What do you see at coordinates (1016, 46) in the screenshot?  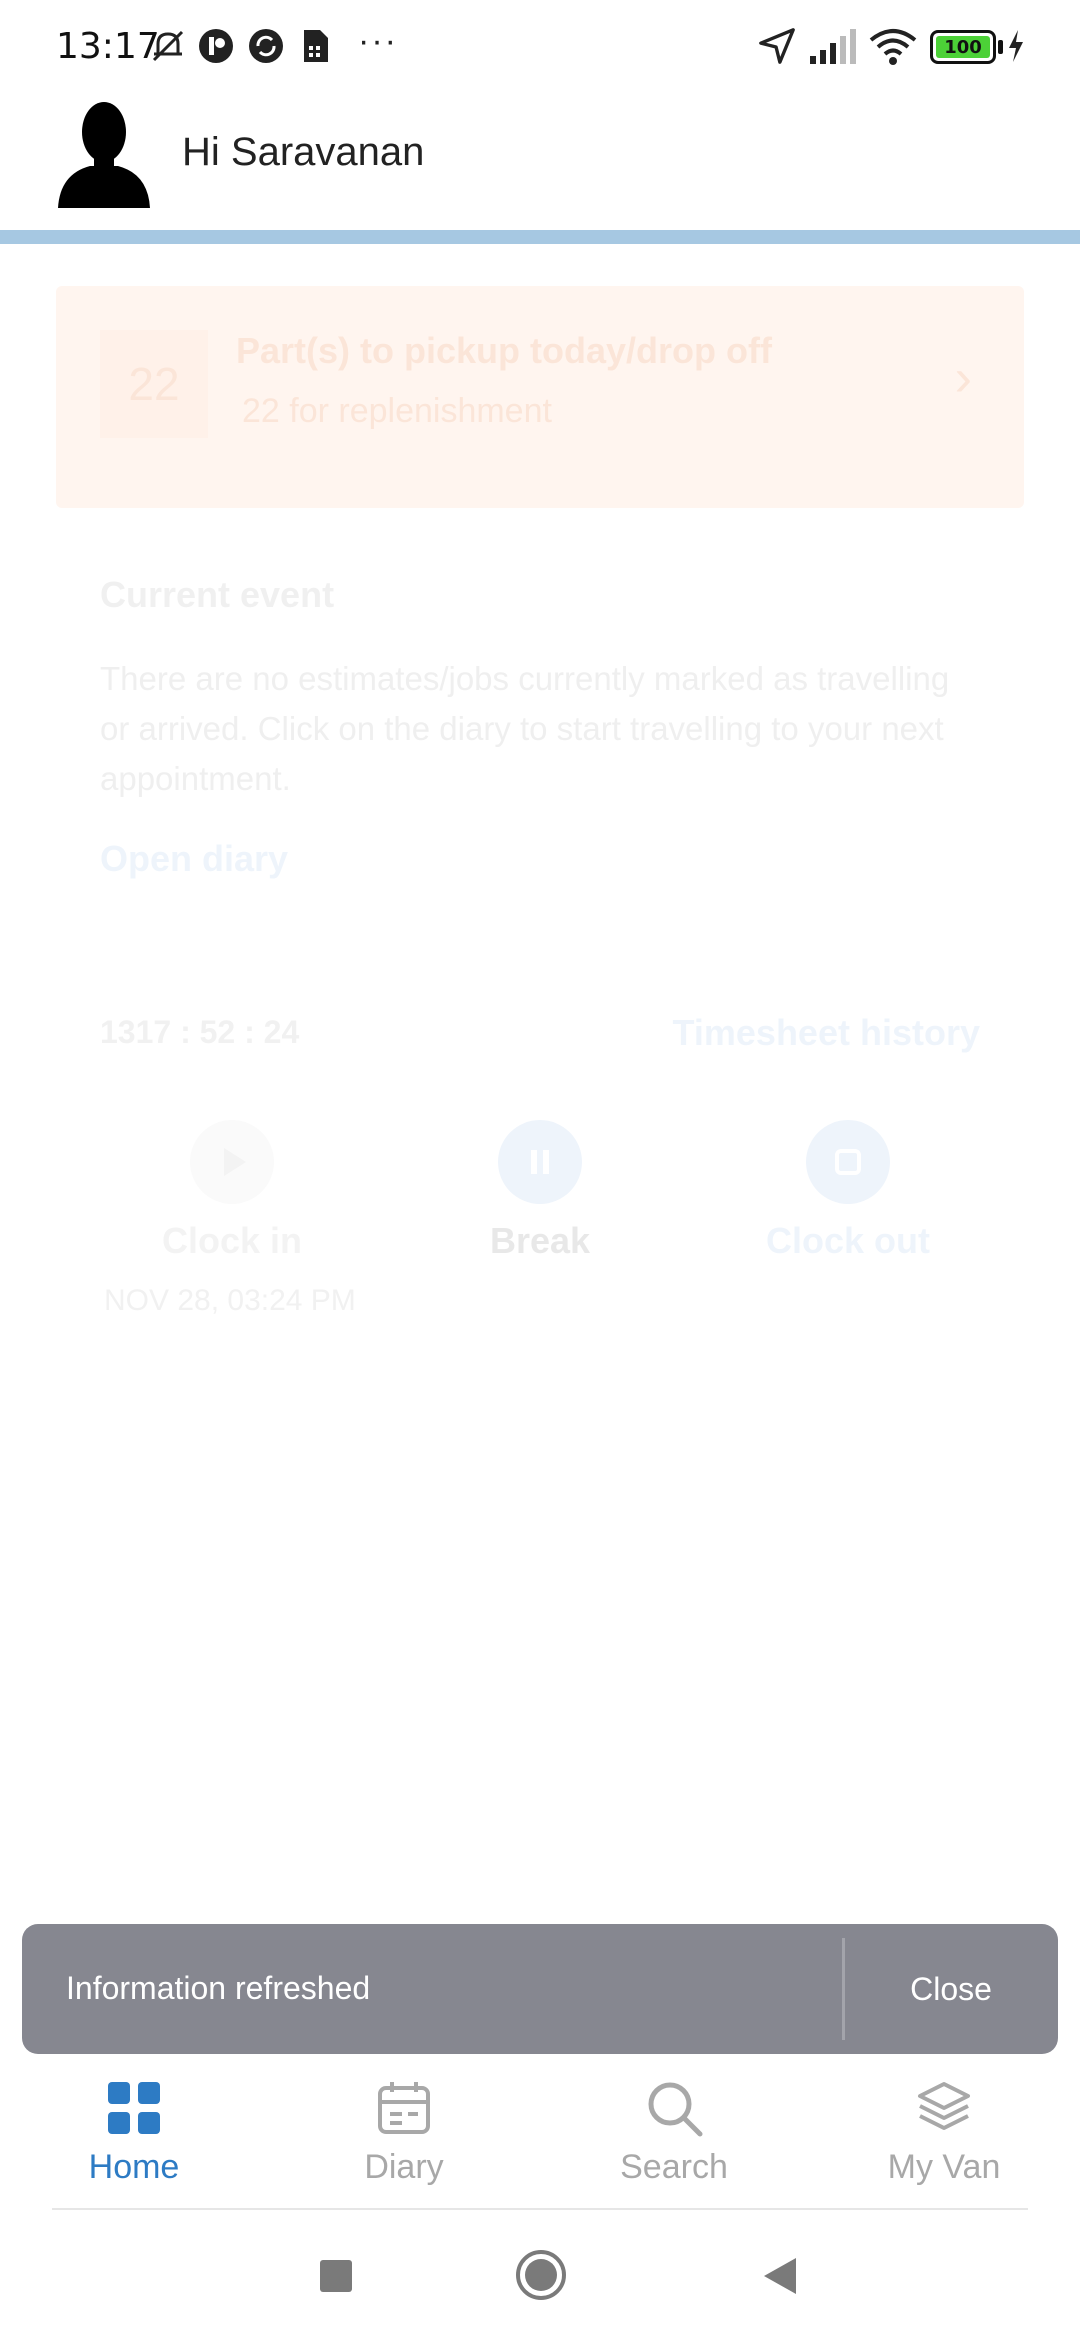 I see `charging-icon` at bounding box center [1016, 46].